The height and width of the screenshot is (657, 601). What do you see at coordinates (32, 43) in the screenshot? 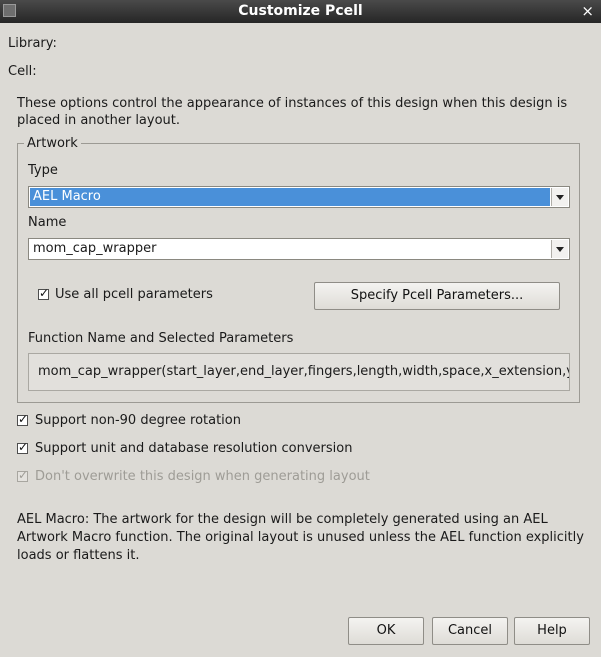
I see `library-label: Library:` at bounding box center [32, 43].